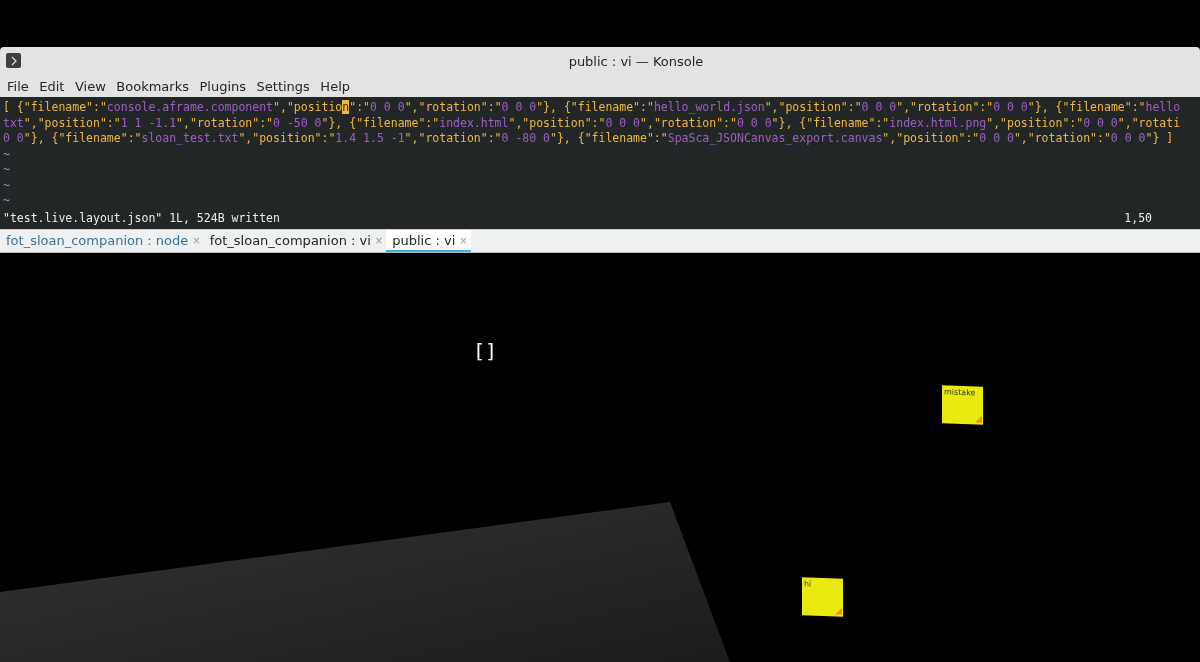  Describe the element at coordinates (485, 351) in the screenshot. I see `cursor-label: []` at that location.